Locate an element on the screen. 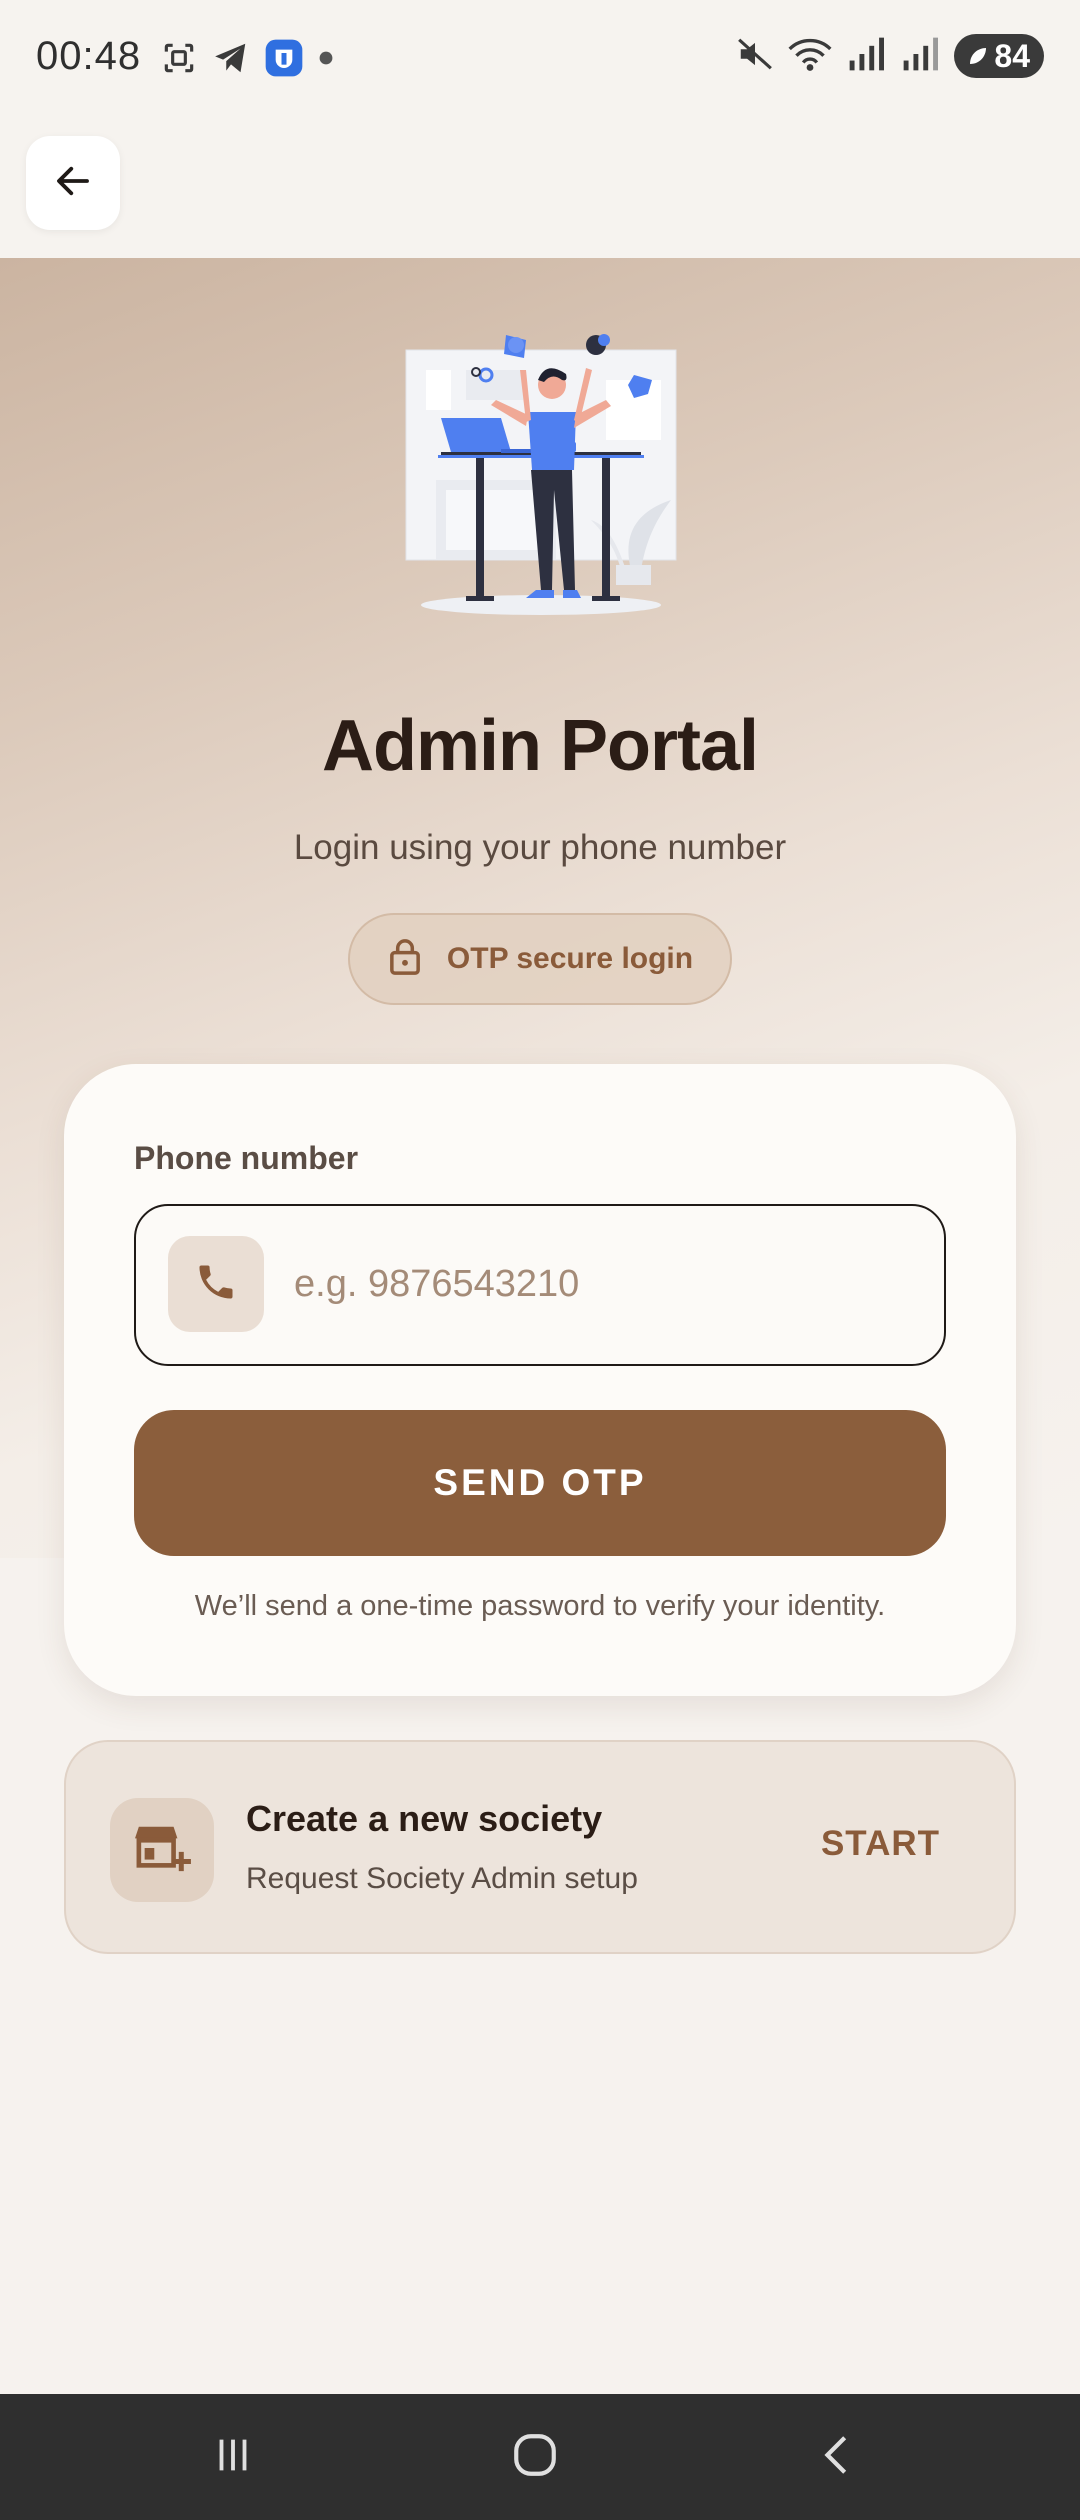 This screenshot has width=1080, height=2520. arrow-left-icon is located at coordinates (73, 183).